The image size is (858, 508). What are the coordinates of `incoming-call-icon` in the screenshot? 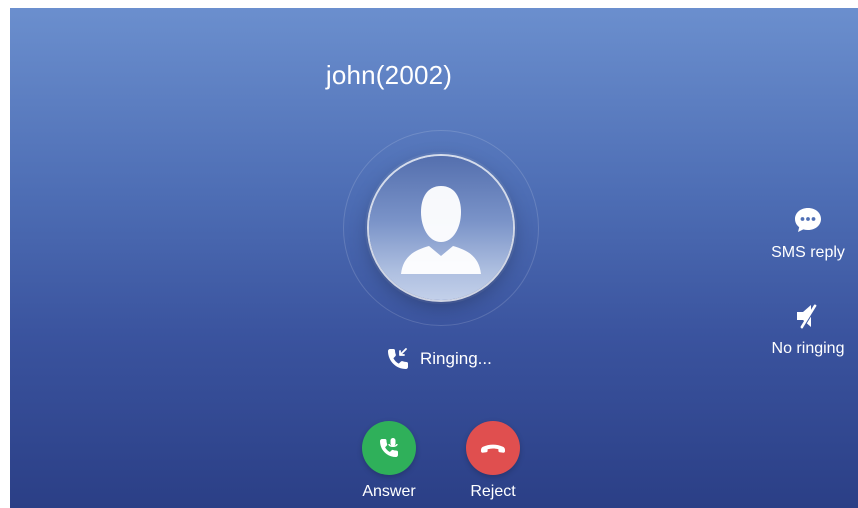 It's located at (398, 358).